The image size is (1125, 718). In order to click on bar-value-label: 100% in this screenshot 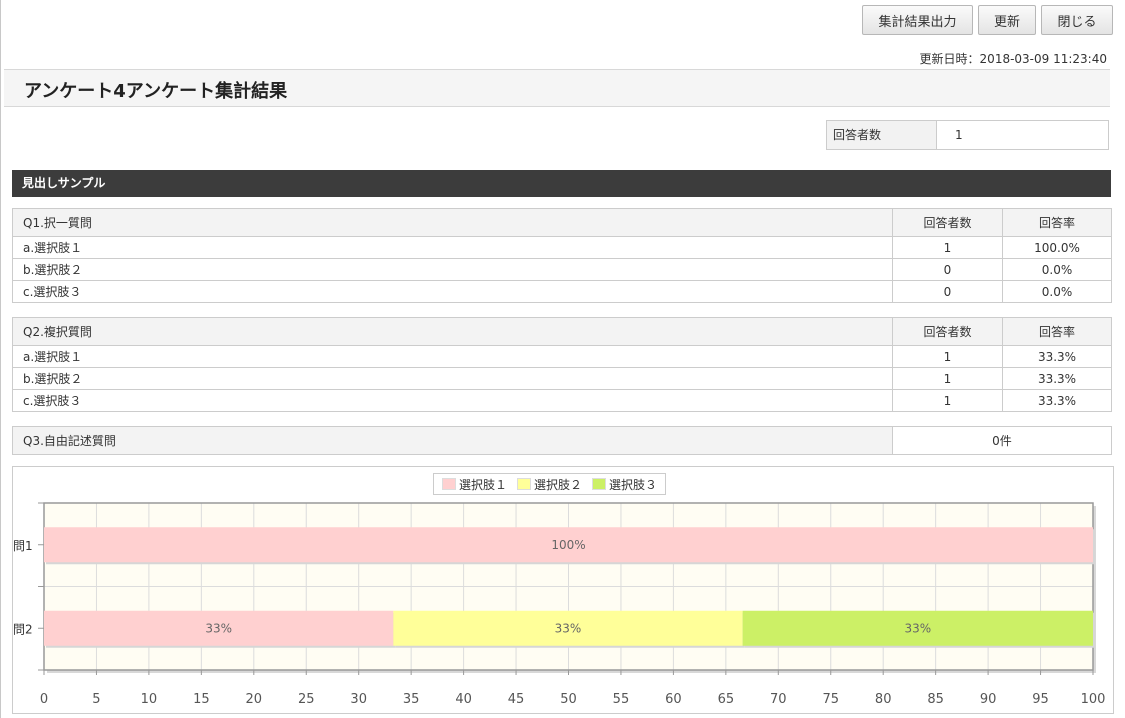, I will do `click(568, 545)`.